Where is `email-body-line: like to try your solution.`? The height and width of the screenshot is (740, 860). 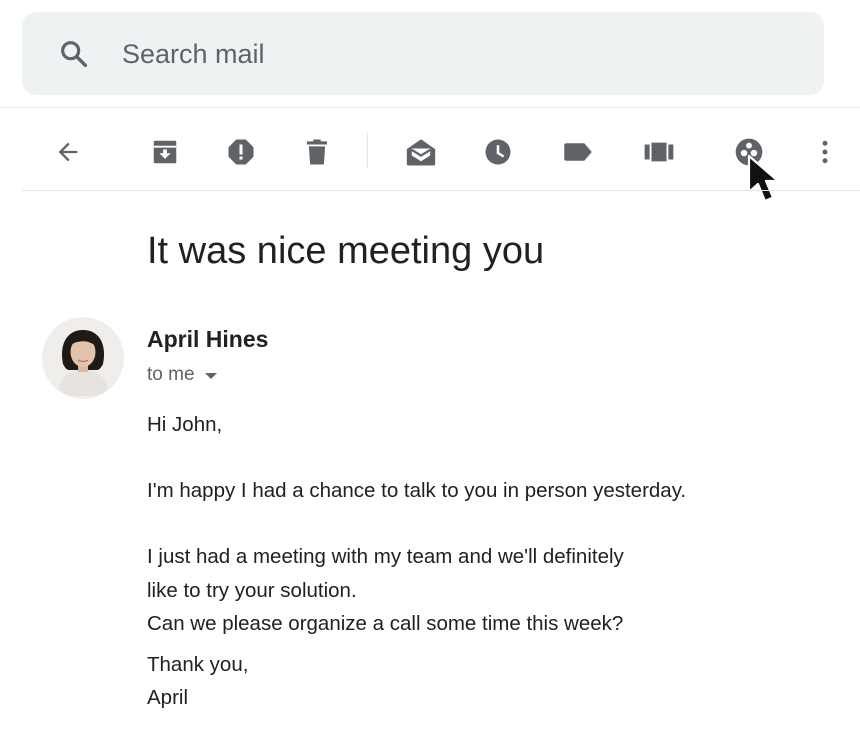
email-body-line: like to try your solution. is located at coordinates (252, 590).